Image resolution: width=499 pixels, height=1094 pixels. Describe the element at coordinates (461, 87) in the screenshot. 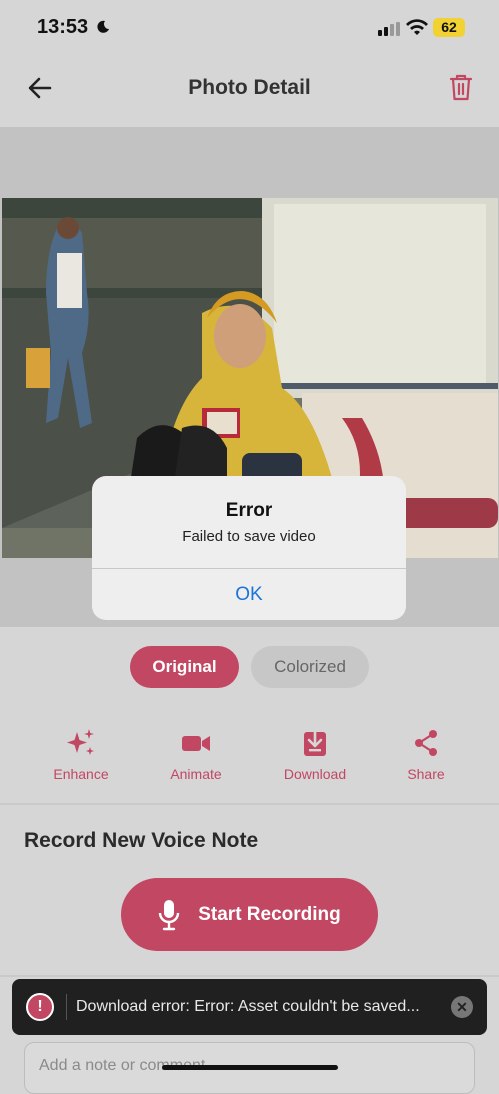

I see `trash-icon` at that location.